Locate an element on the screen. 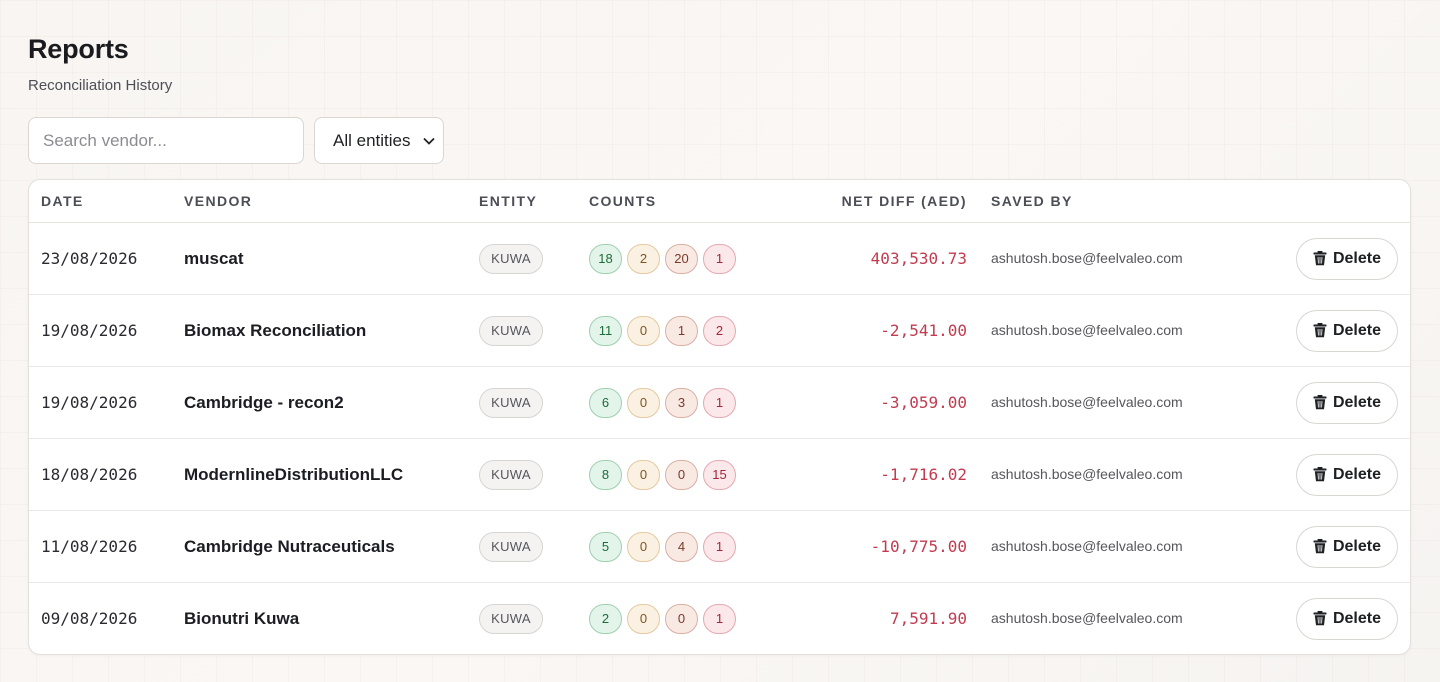 Image resolution: width=1440 pixels, height=682 pixels. row-counts: 8 0 0 15 is located at coordinates (684, 474).